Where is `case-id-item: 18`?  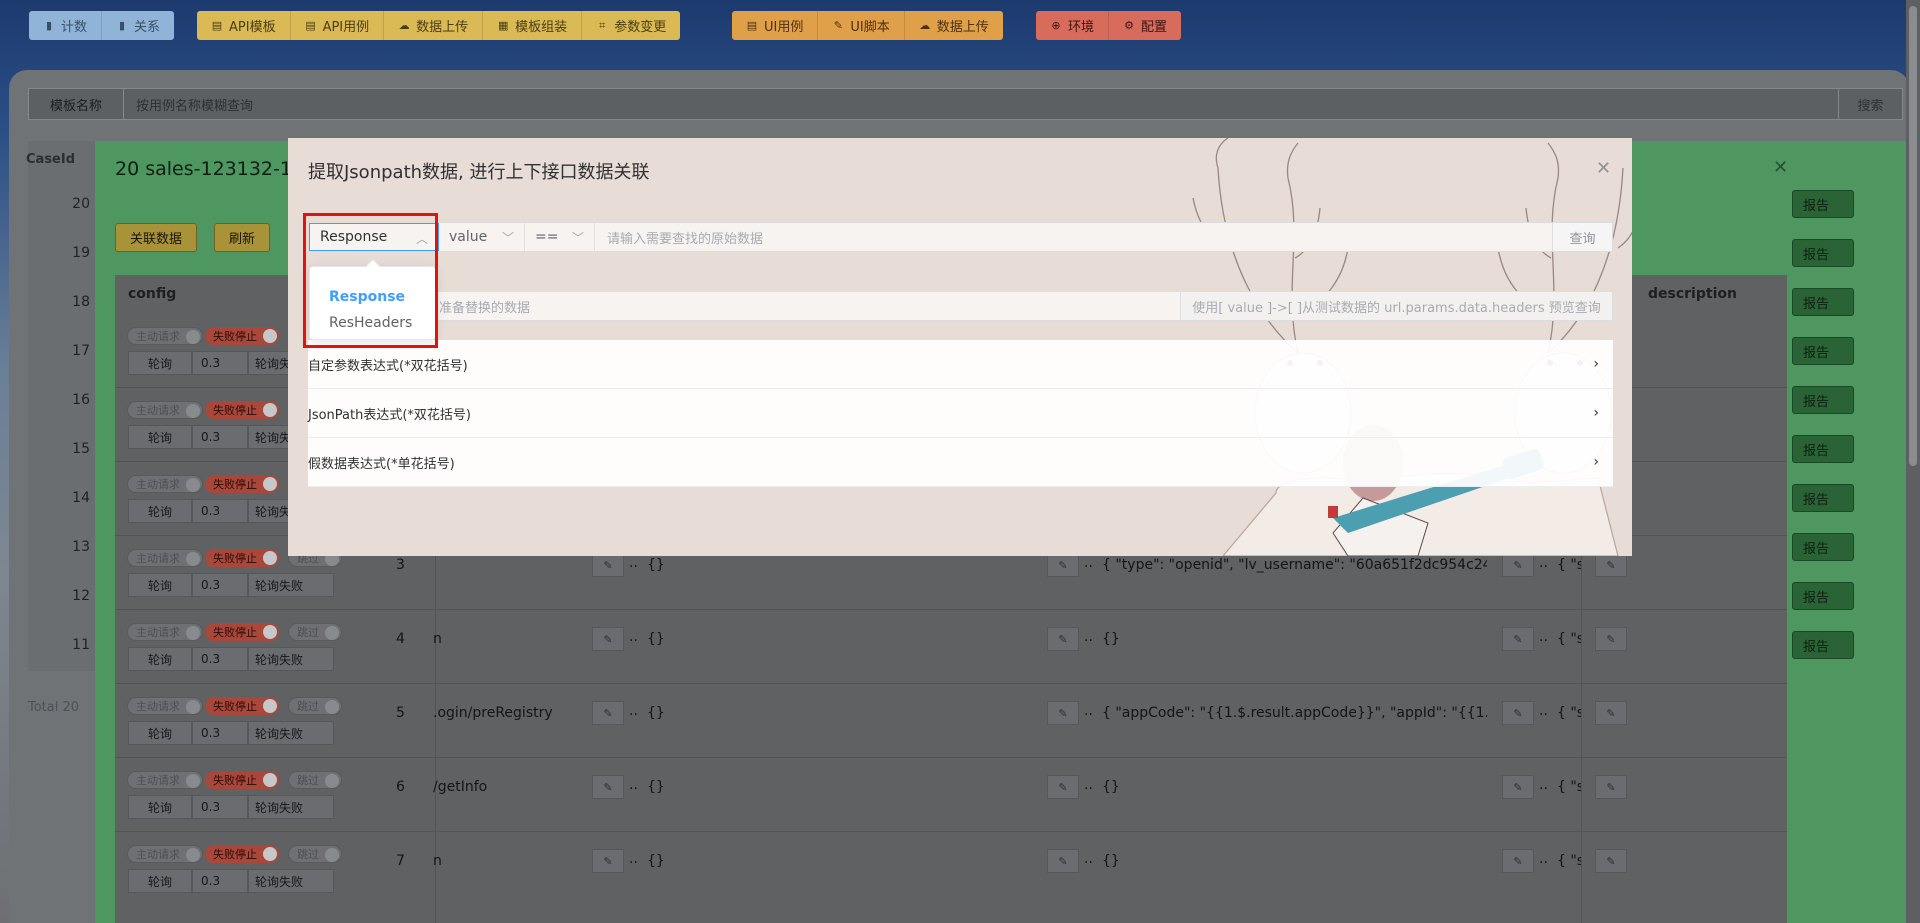 case-id-item: 18 is located at coordinates (75, 302).